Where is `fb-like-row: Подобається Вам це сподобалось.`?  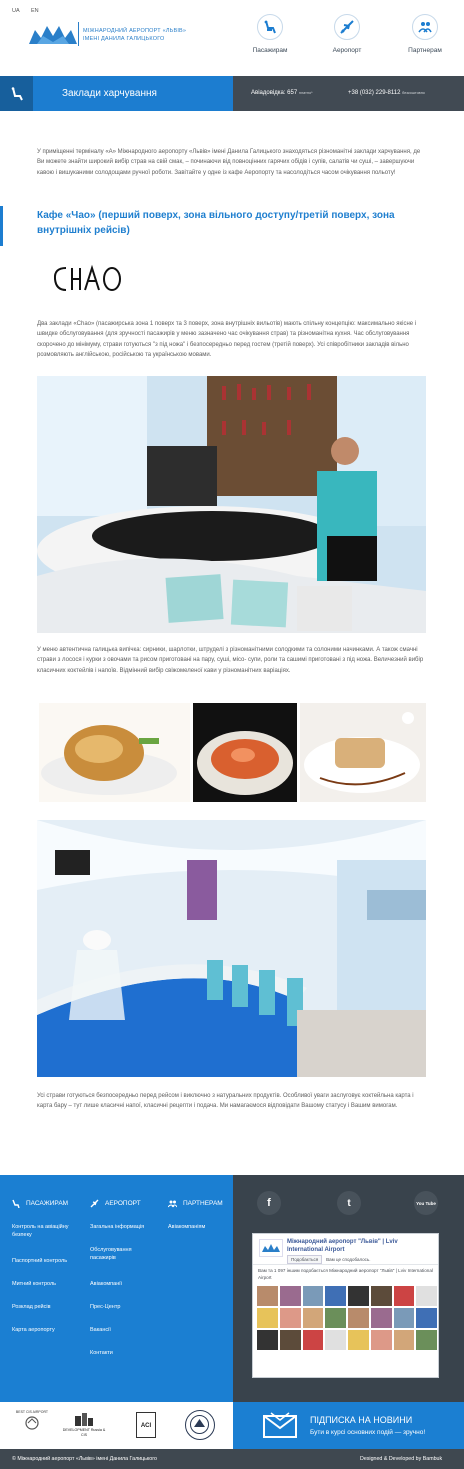 fb-like-row: Подобається Вам це сподобалось. is located at coordinates (329, 1259).